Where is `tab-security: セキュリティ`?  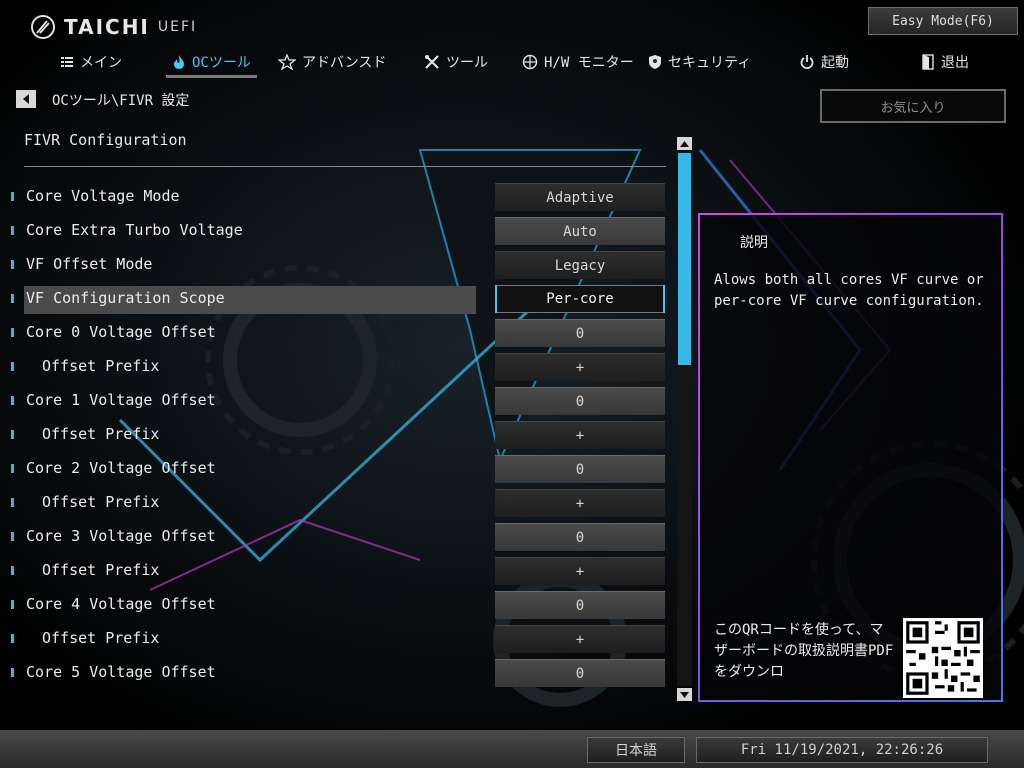 tab-security: セキュリティ is located at coordinates (699, 62).